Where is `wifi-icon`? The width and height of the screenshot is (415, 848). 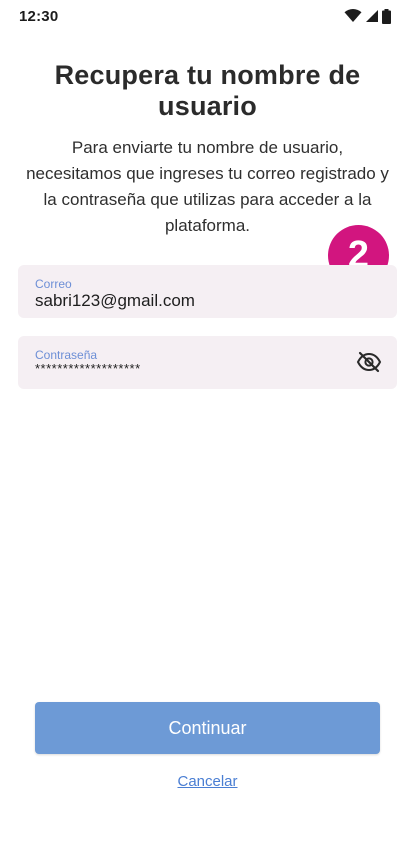
wifi-icon is located at coordinates (353, 15).